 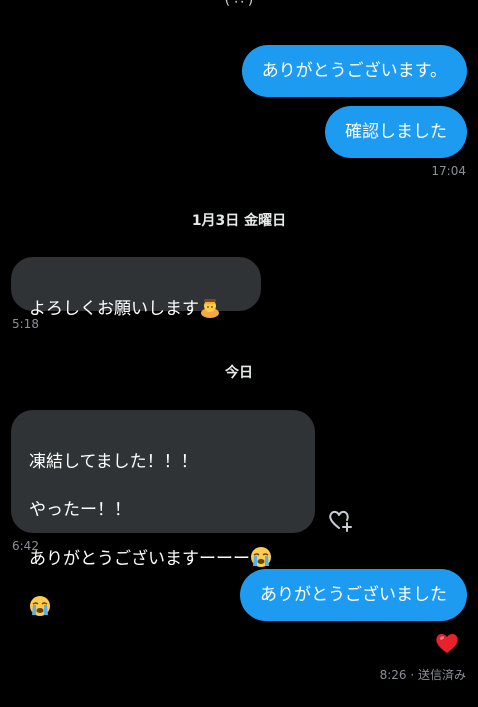 I want to click on message-line: やったー！！, so click(x=80, y=510).